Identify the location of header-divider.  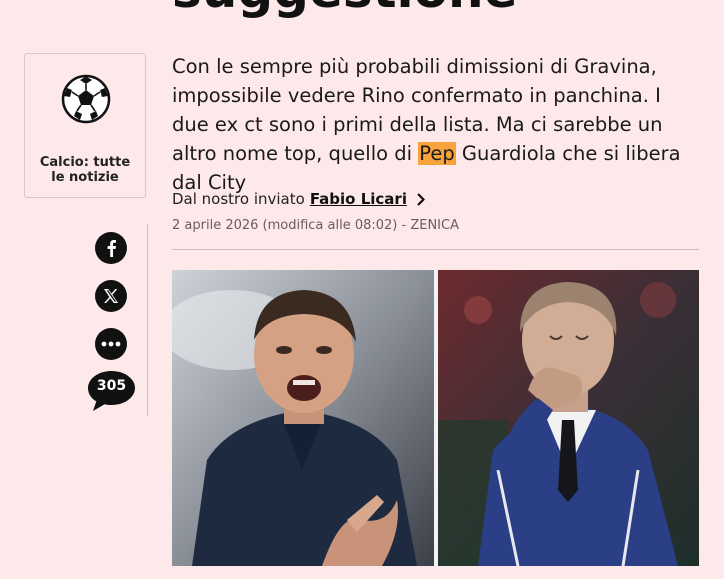
(435, 249).